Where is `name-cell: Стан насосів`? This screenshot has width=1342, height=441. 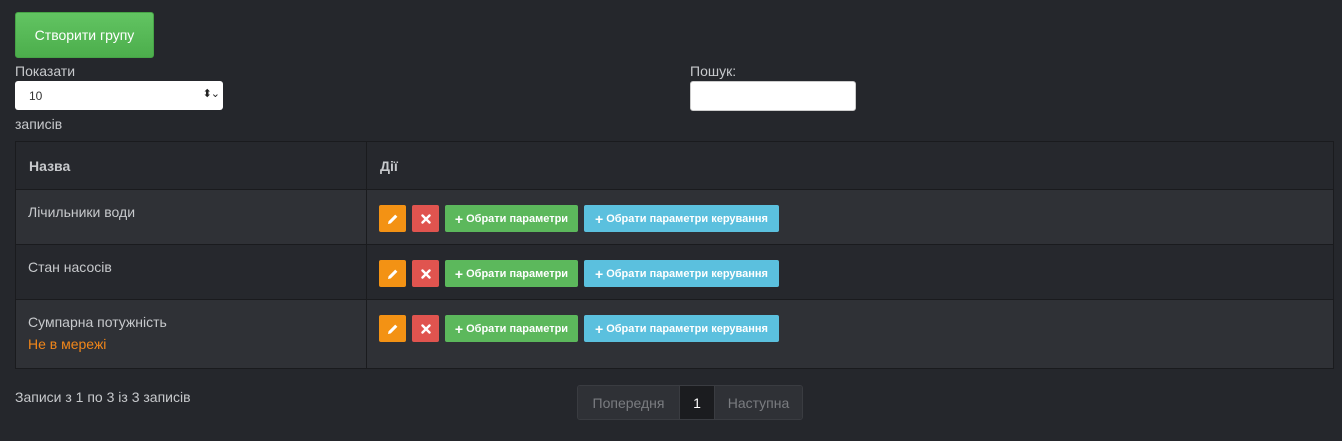 name-cell: Стан насосів is located at coordinates (191, 272).